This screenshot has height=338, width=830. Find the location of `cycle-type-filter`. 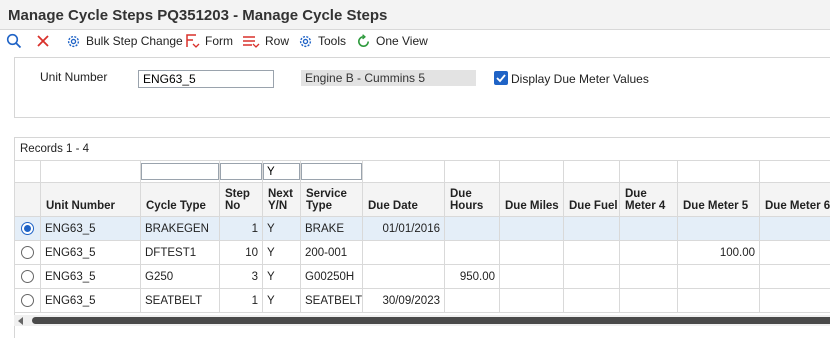

cycle-type-filter is located at coordinates (180, 171).